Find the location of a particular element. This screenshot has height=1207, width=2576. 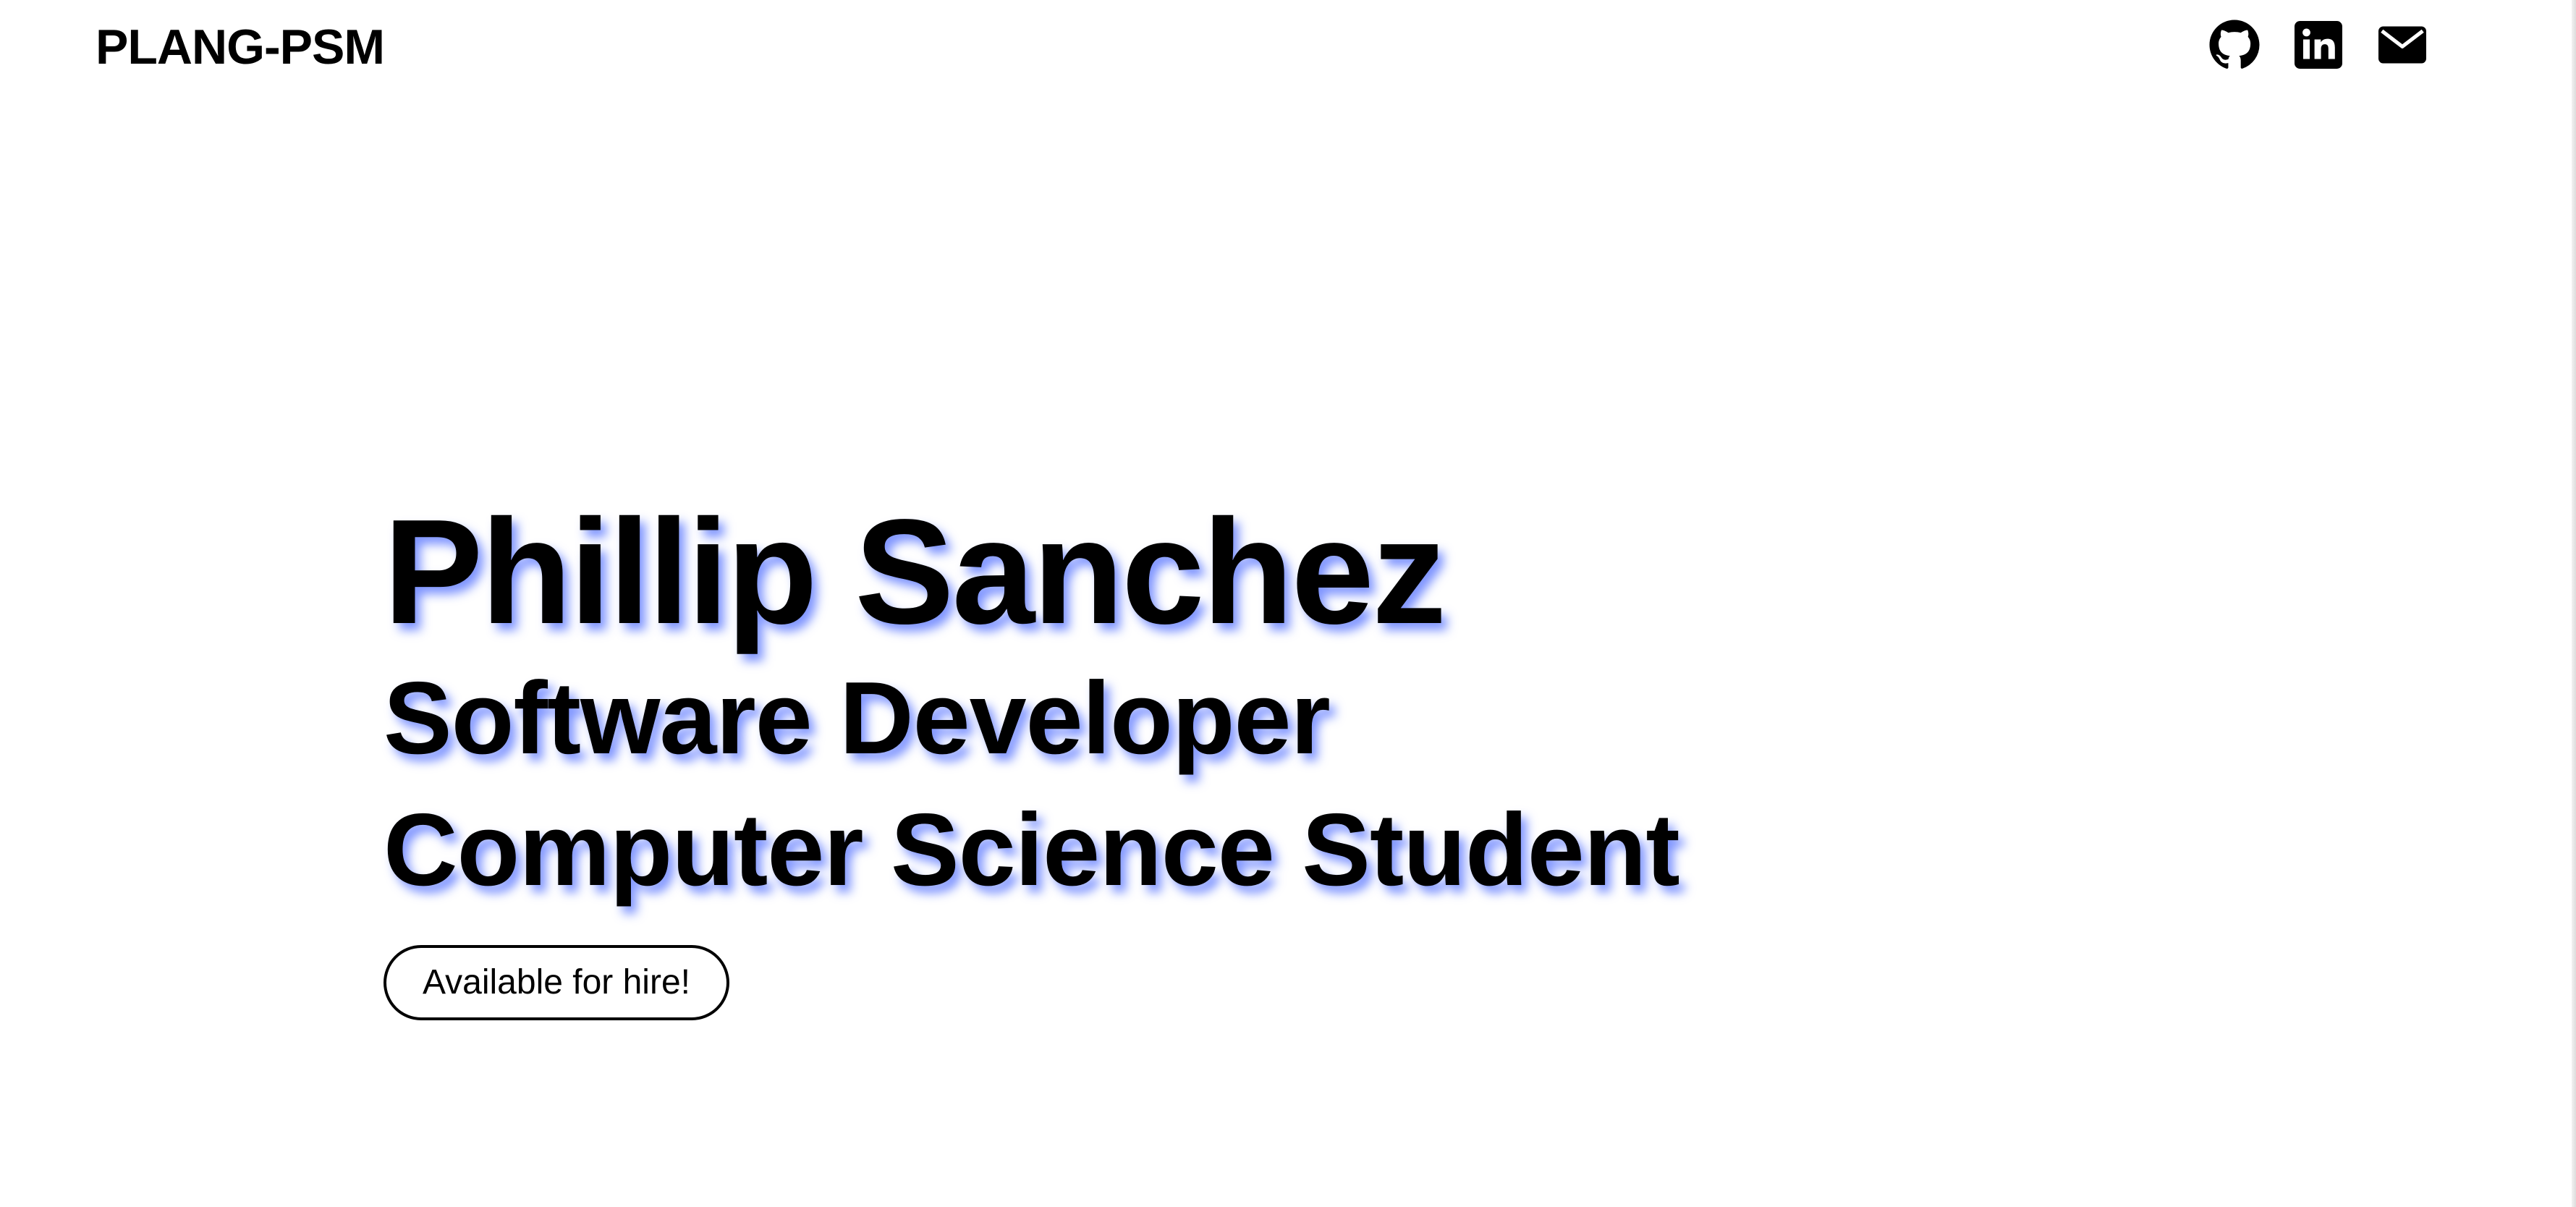

scrollbar-edge is located at coordinates (2574, 603).